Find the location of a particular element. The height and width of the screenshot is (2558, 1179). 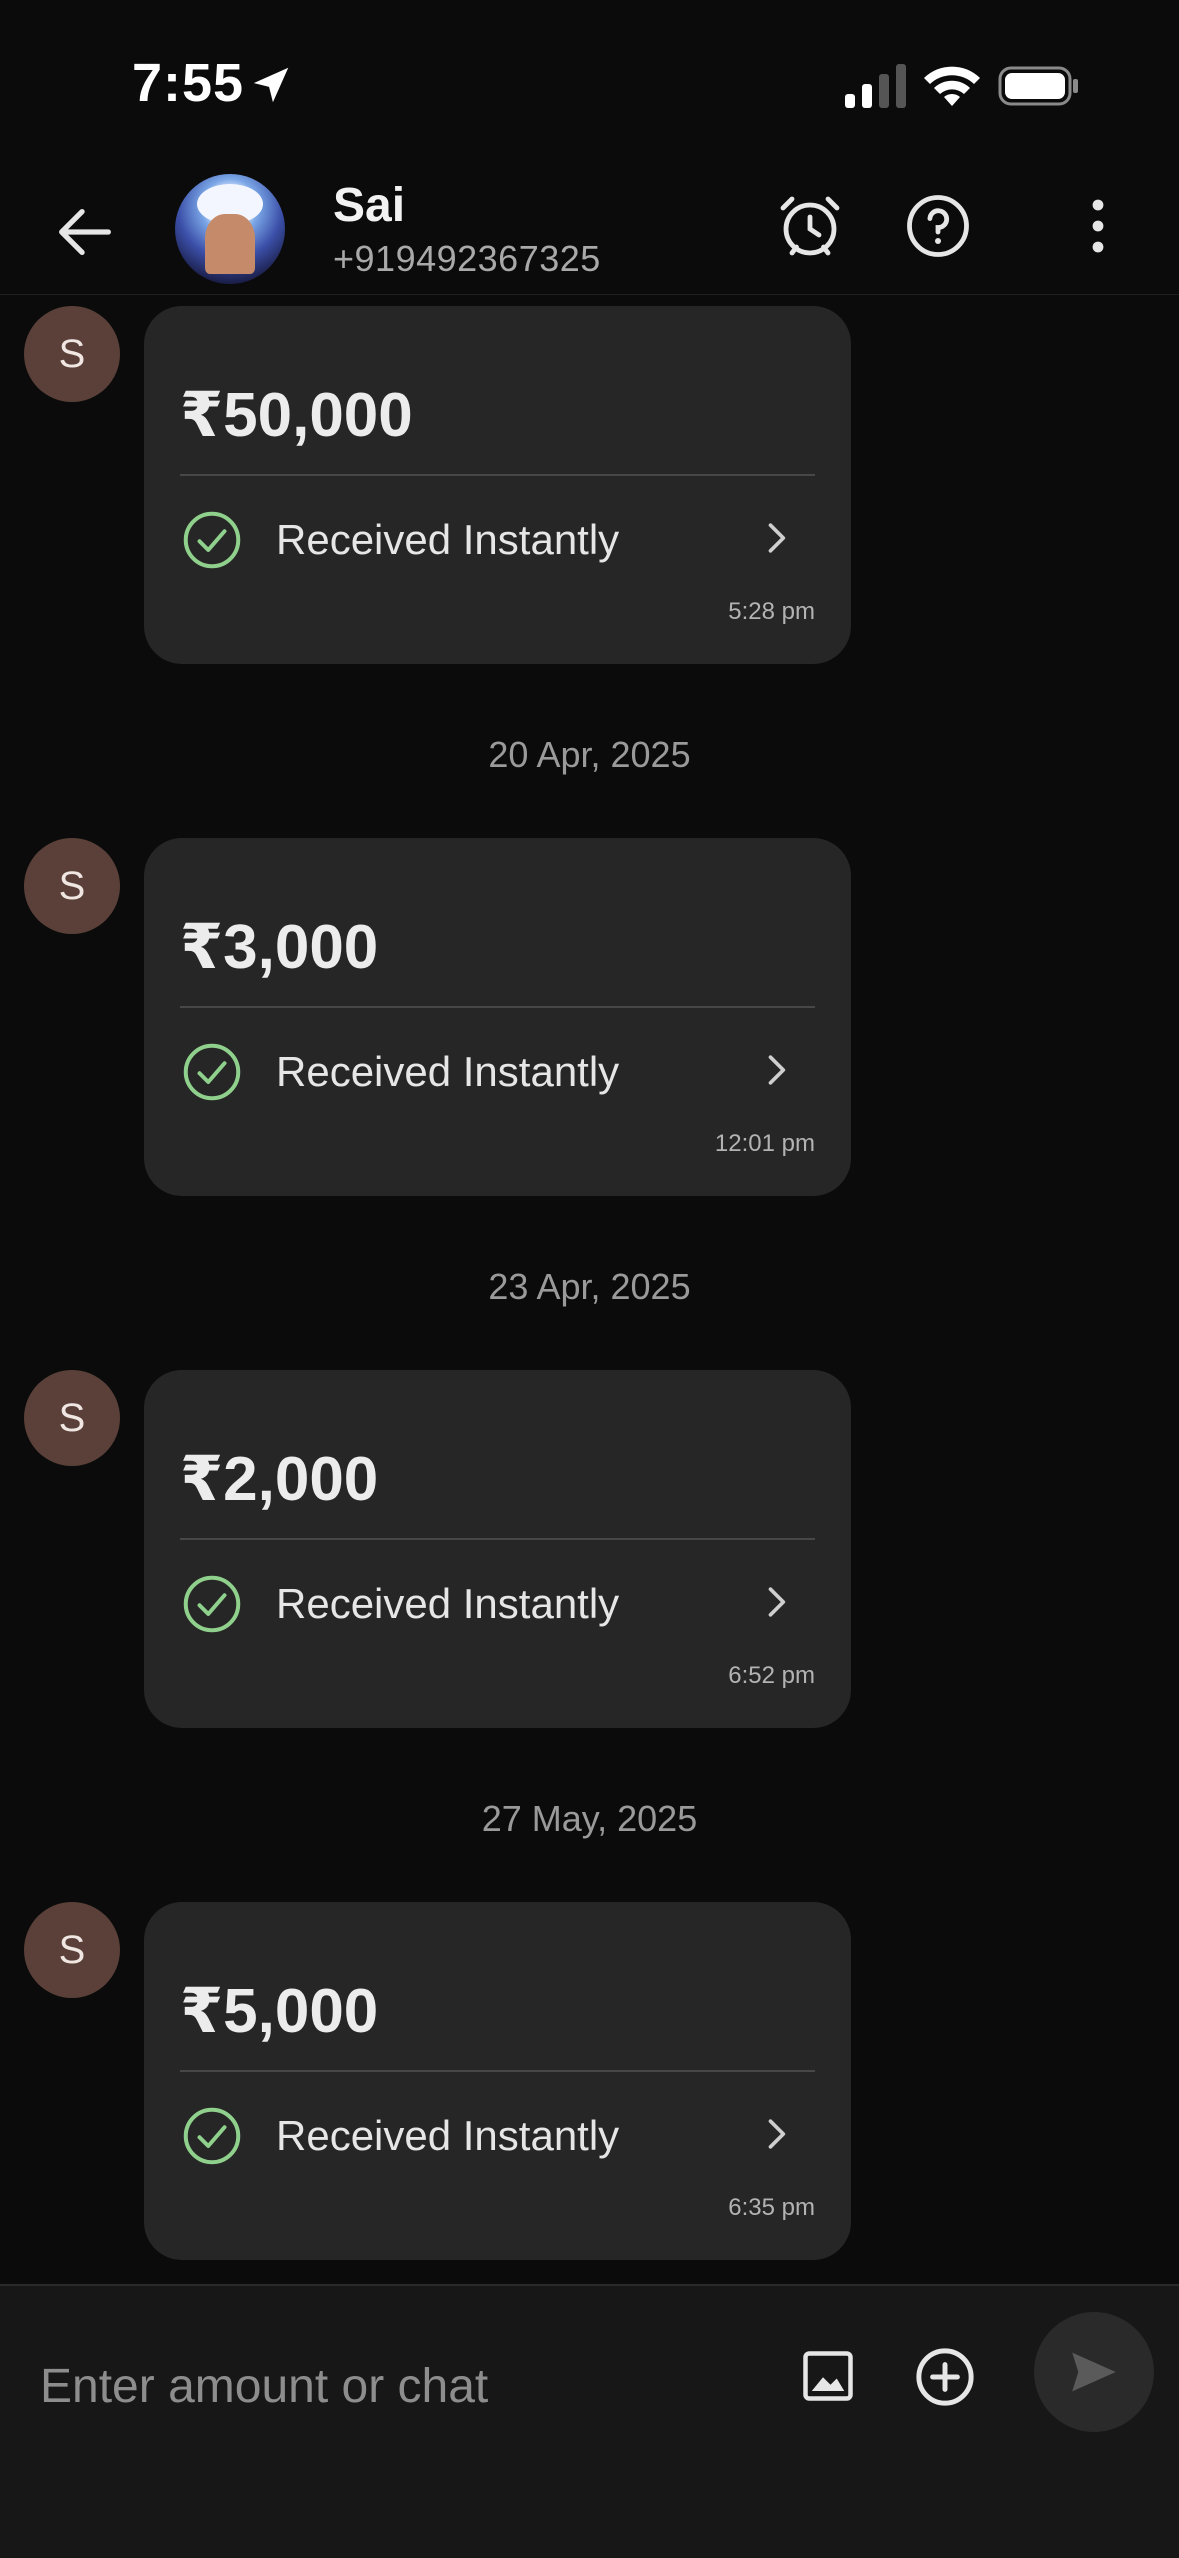

send-icon is located at coordinates (1094, 2372).